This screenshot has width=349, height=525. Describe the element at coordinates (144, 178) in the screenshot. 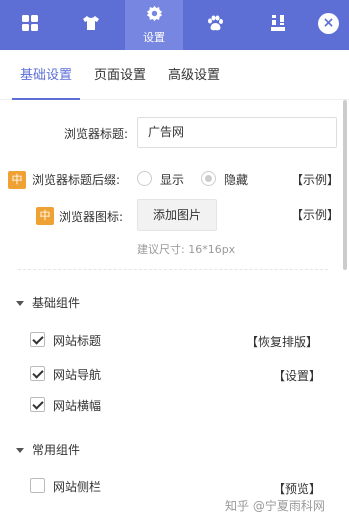

I see `radio-show` at that location.